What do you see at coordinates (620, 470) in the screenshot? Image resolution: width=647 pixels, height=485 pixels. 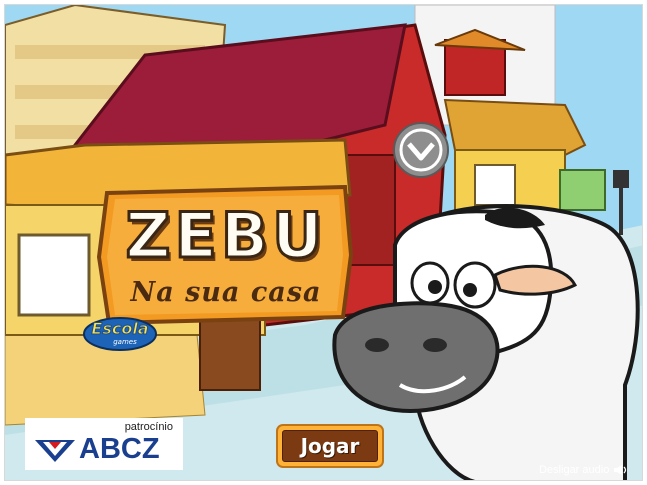 I see `speaker-icon` at bounding box center [620, 470].